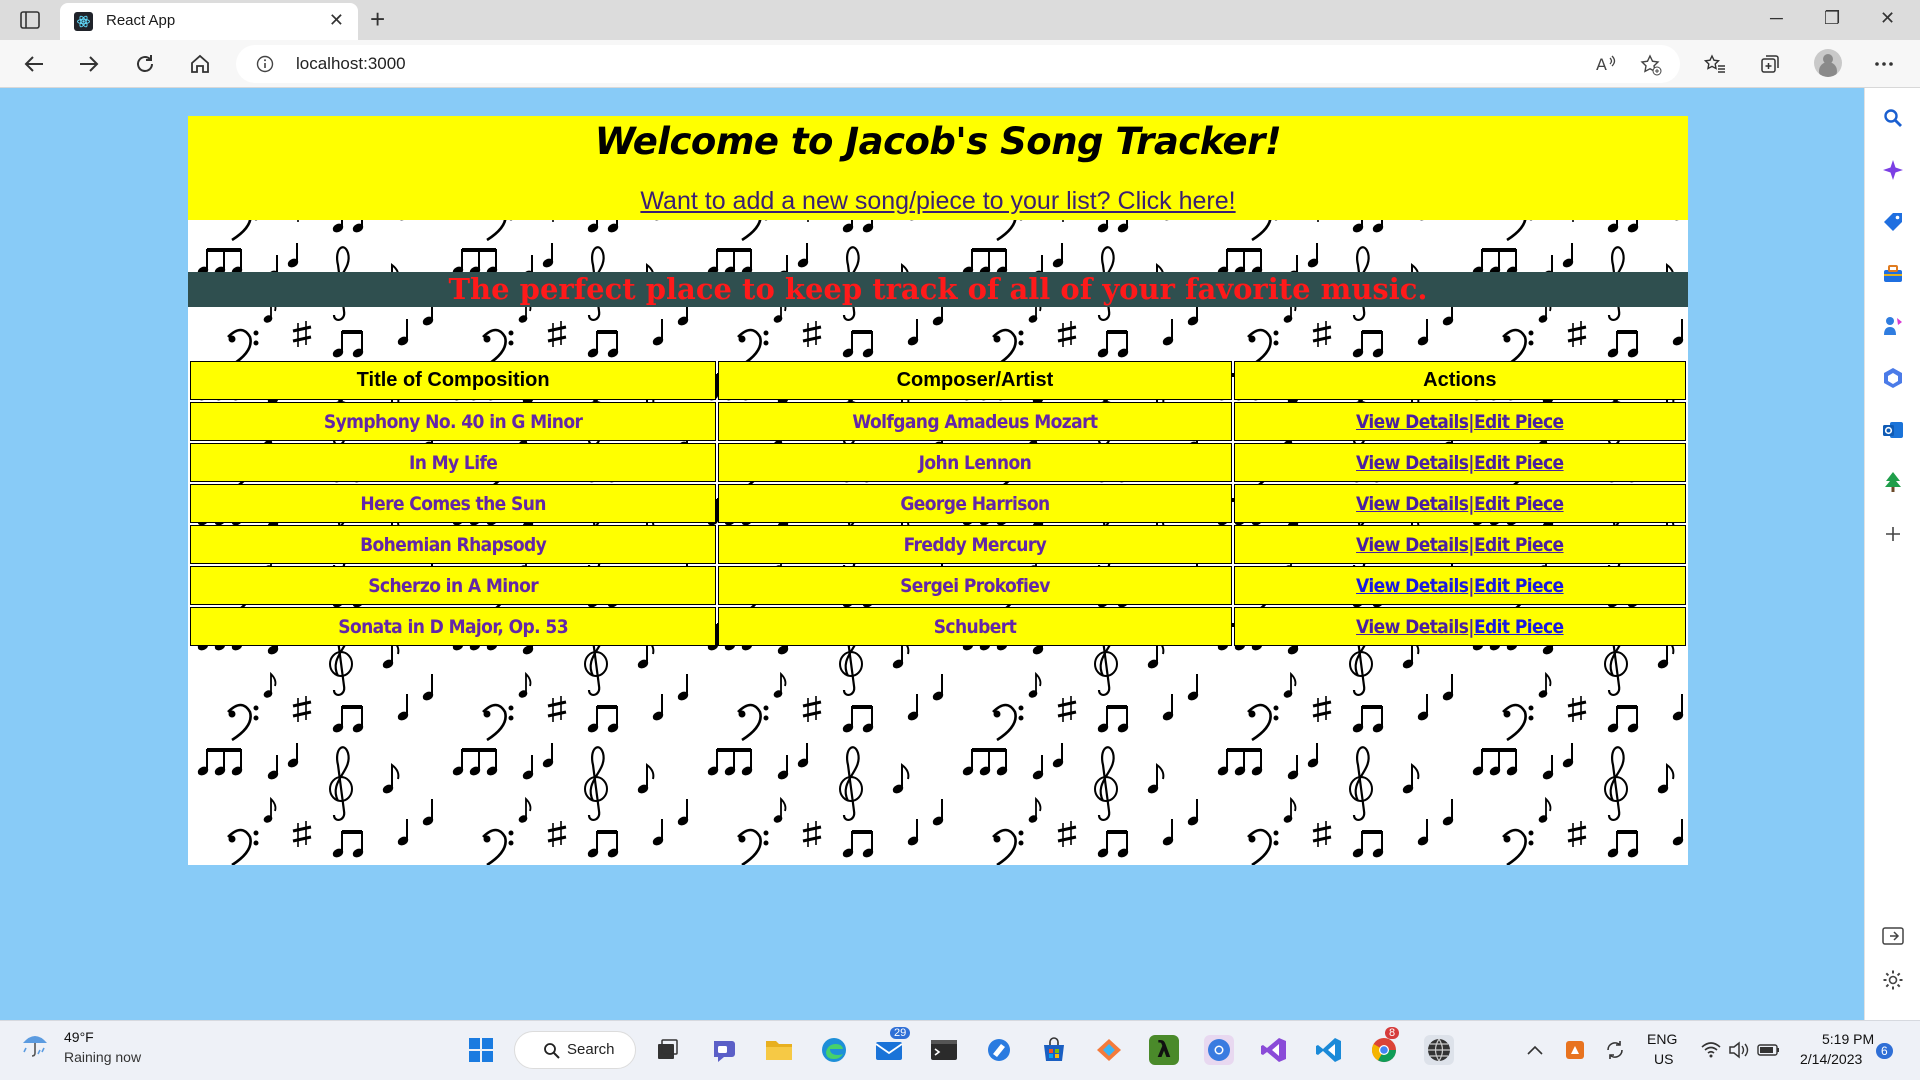  Describe the element at coordinates (1109, 1050) in the screenshot. I see `postman-icon` at that location.